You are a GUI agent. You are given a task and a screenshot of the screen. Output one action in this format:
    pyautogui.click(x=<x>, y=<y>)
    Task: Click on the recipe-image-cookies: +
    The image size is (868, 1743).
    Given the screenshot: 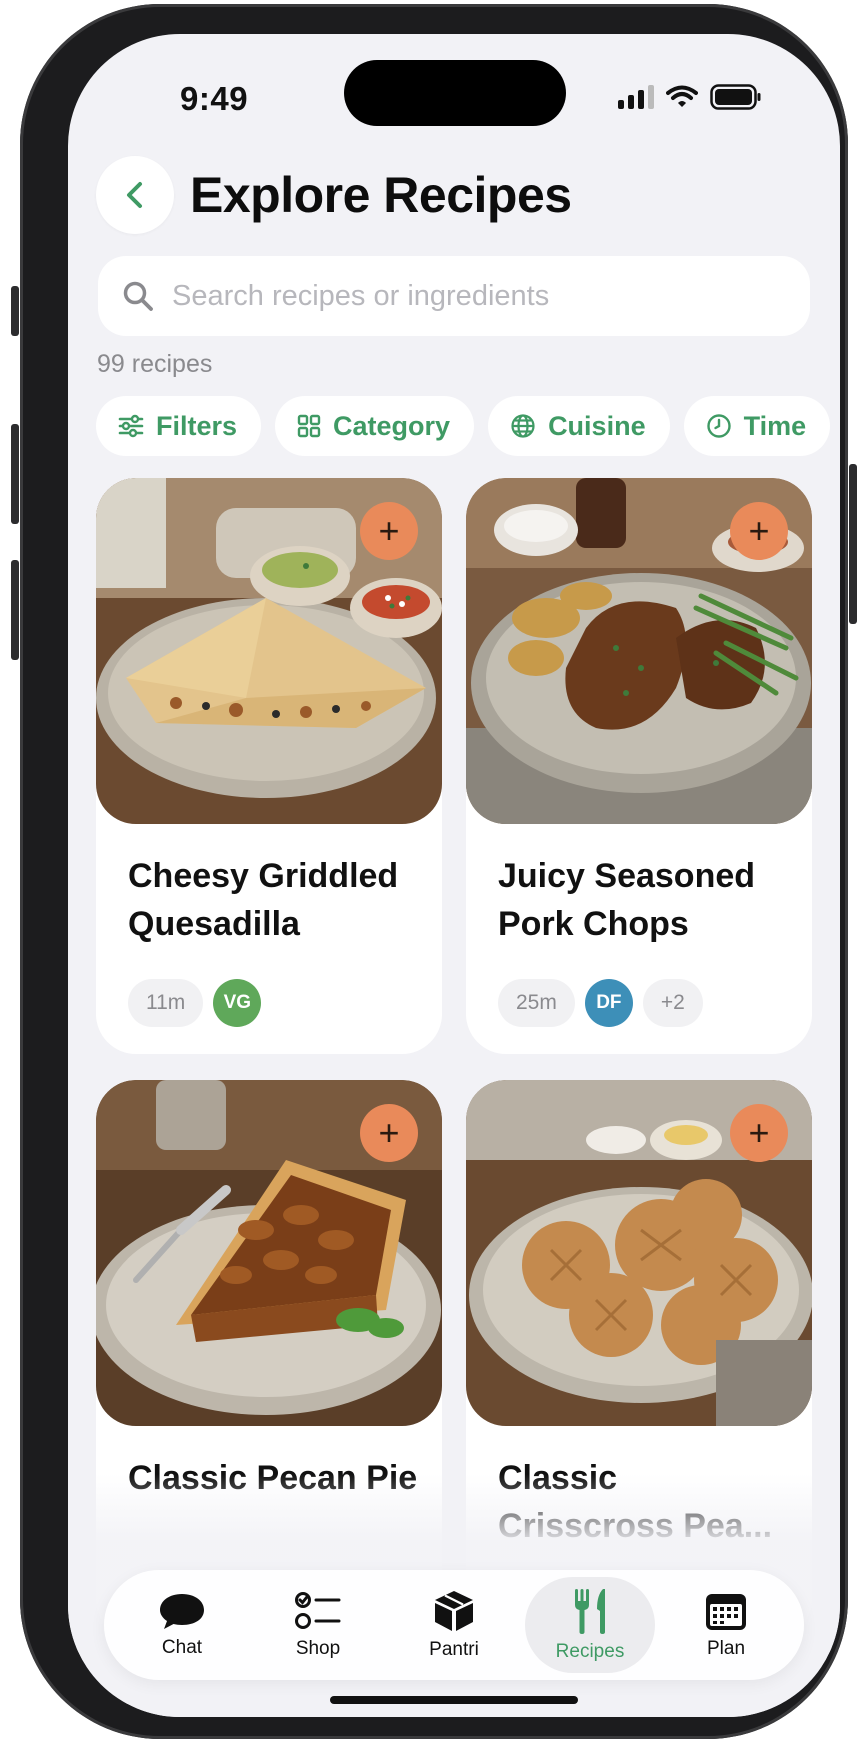 What is the action you would take?
    pyautogui.click(x=639, y=1253)
    